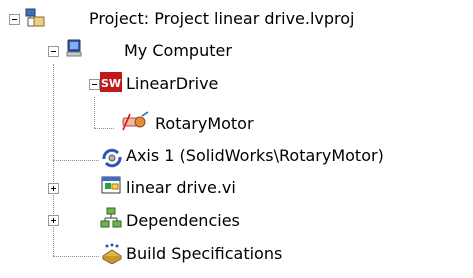 This screenshot has width=473, height=278. Describe the element at coordinates (111, 185) in the screenshot. I see `vi-icon` at that location.